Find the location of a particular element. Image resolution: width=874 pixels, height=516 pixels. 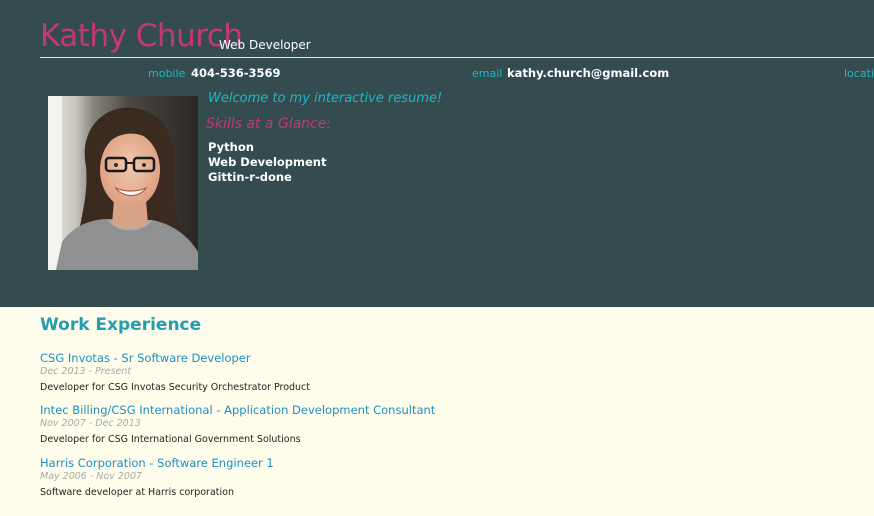

job-title-link: CSG Invotas - Sr Software Developer is located at coordinates (175, 358).